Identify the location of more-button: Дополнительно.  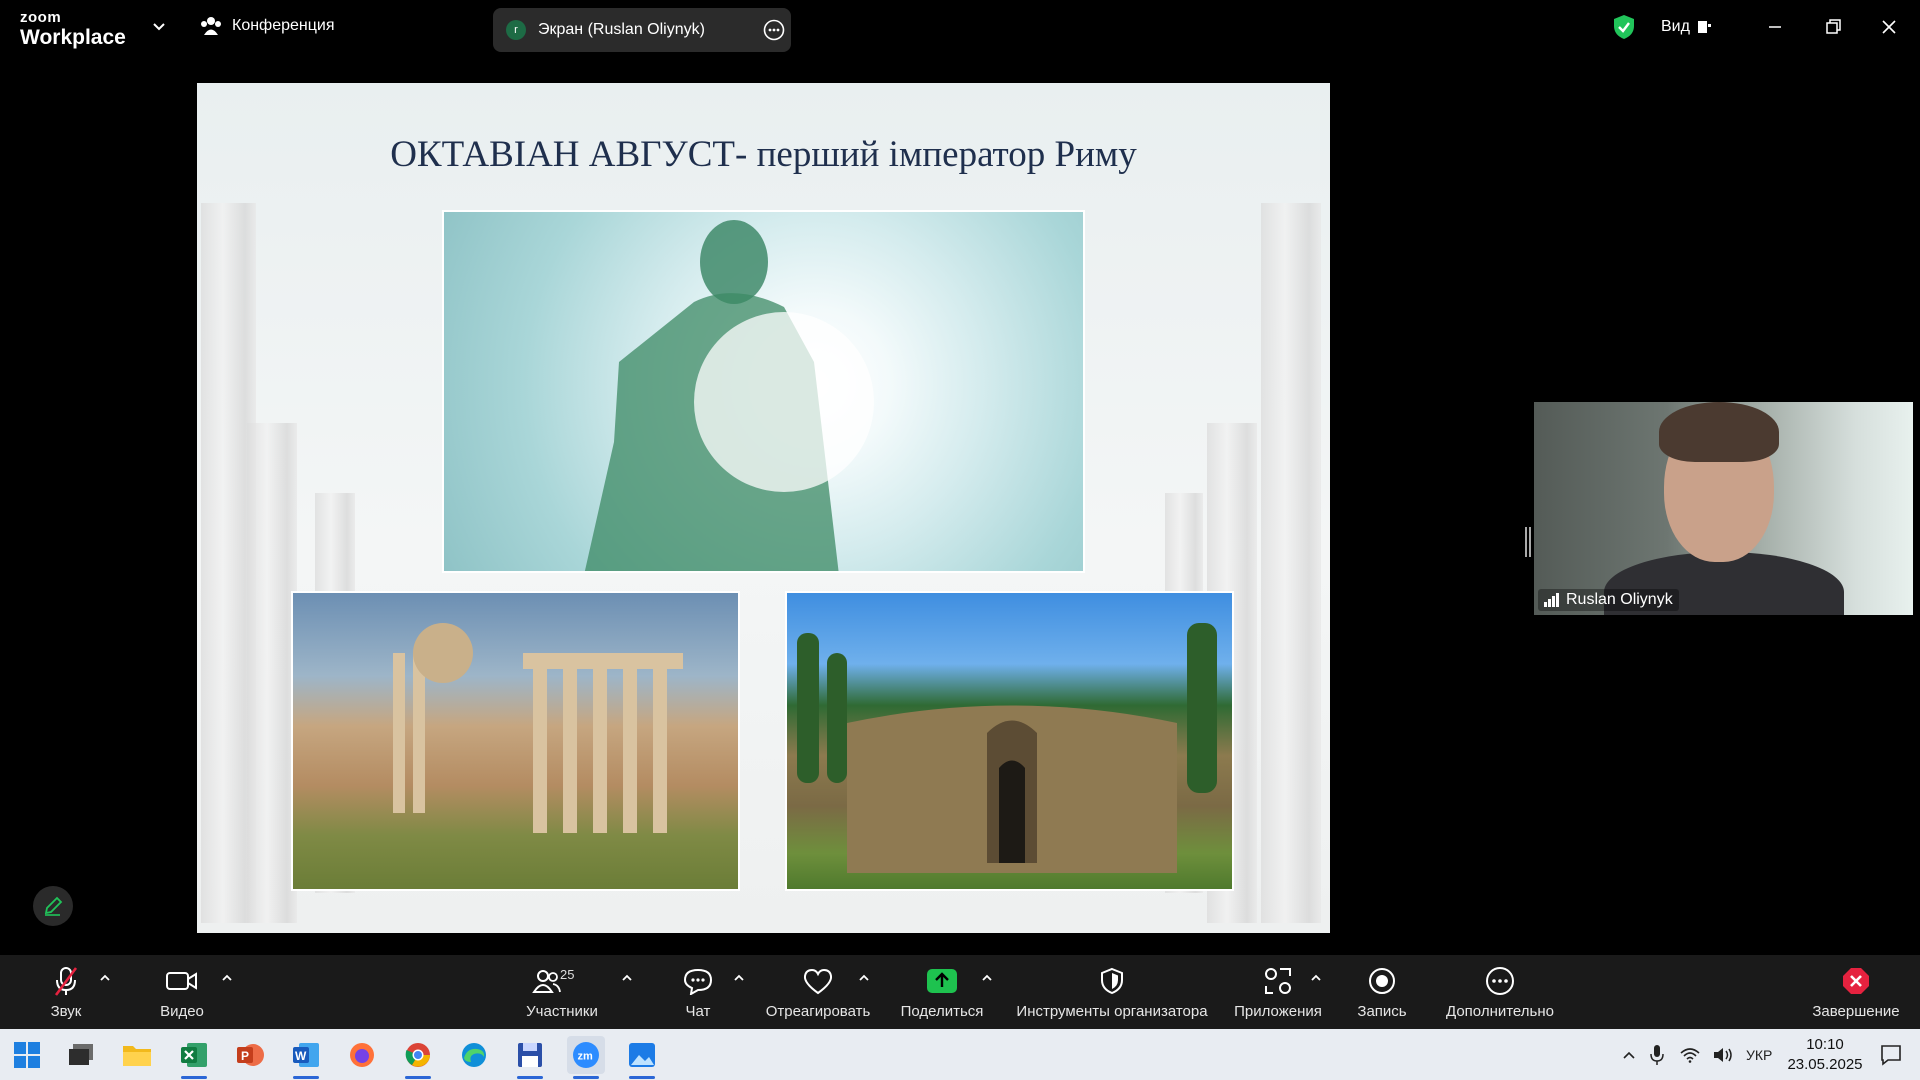
(1500, 992).